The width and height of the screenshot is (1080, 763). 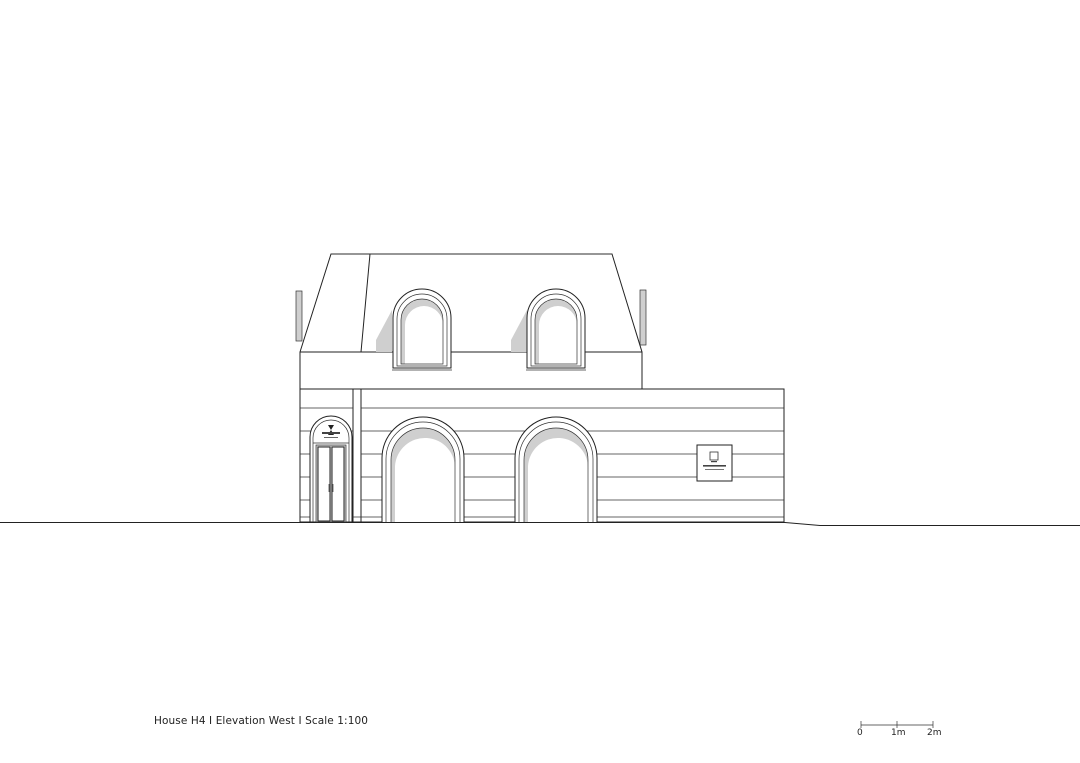 What do you see at coordinates (898, 733) in the screenshot?
I see `scale-label-1m: 1m` at bounding box center [898, 733].